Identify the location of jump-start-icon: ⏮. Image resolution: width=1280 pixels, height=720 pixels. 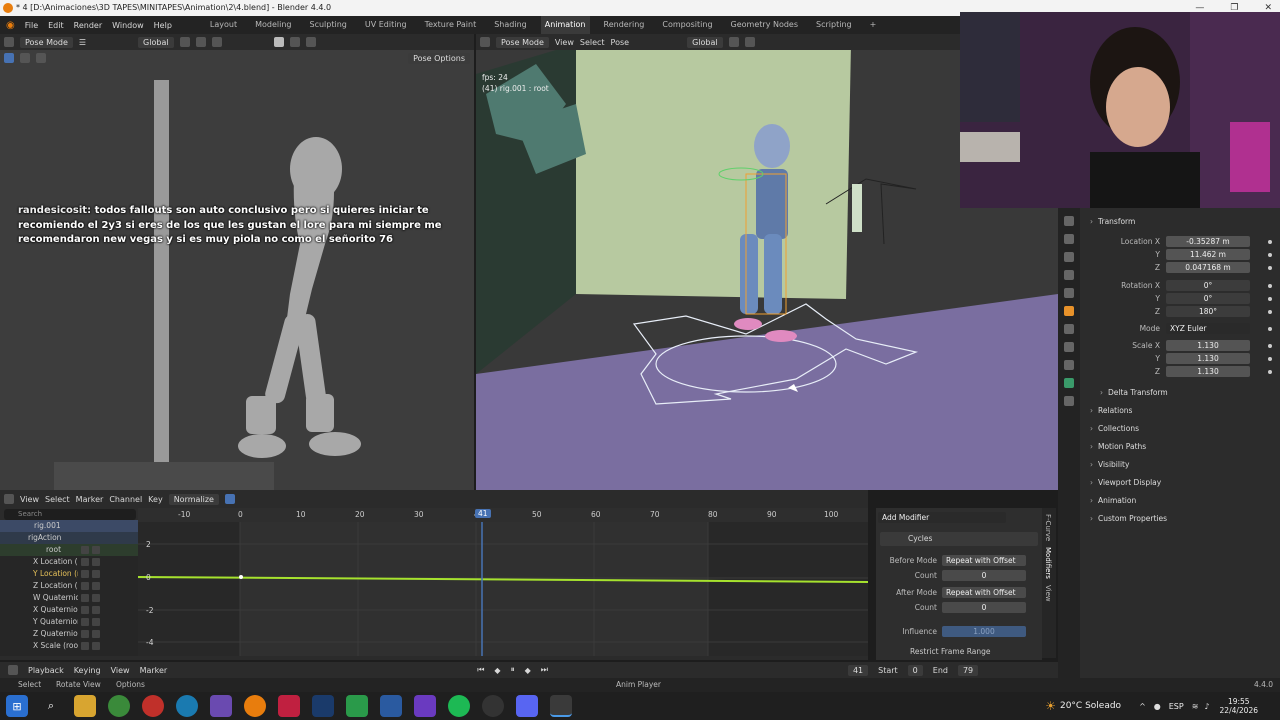
(480, 670).